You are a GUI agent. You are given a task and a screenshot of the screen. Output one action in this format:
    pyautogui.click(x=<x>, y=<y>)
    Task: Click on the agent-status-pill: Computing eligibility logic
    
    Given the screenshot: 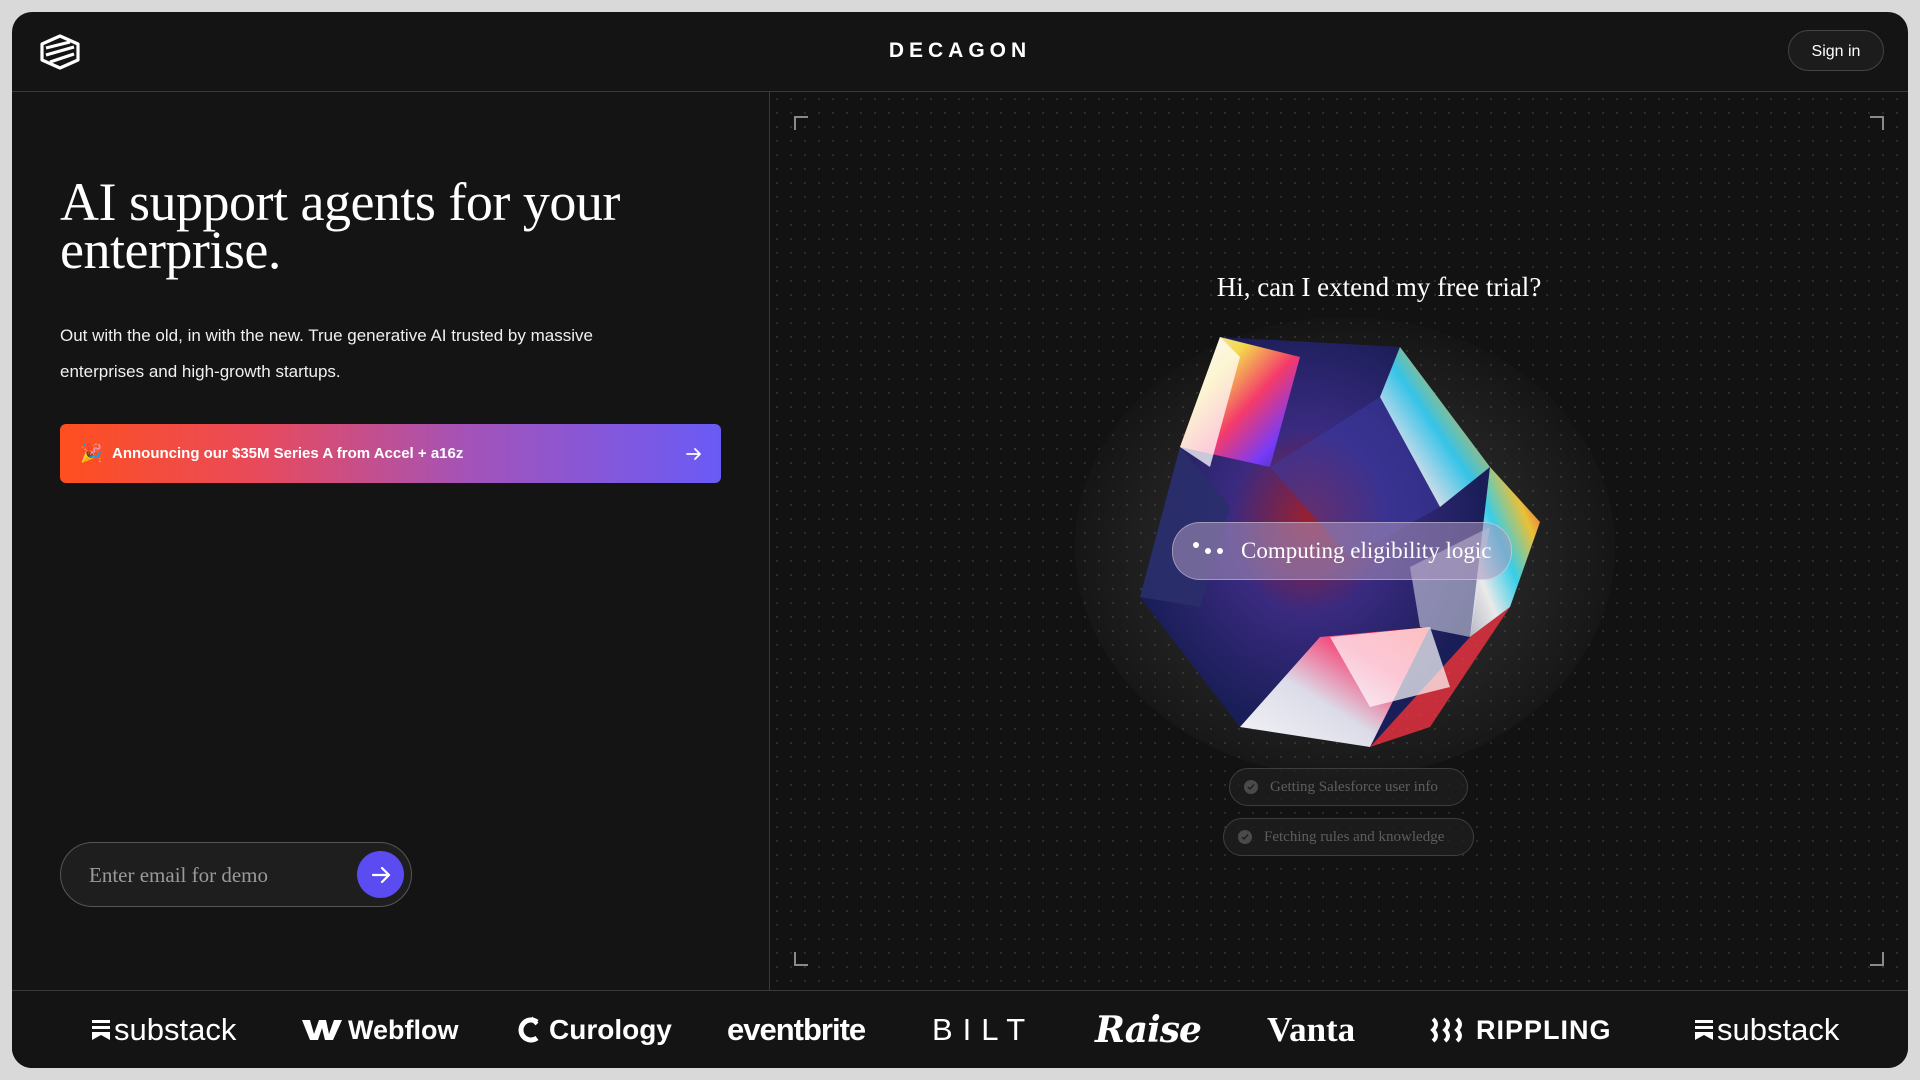 What is the action you would take?
    pyautogui.click(x=1342, y=551)
    